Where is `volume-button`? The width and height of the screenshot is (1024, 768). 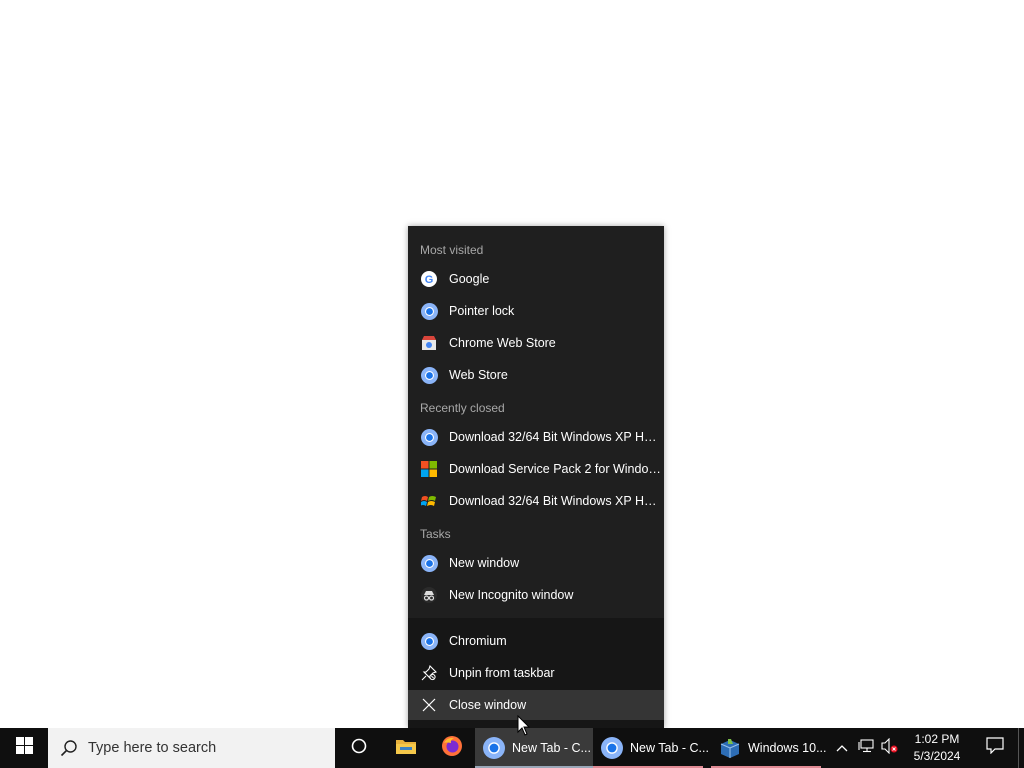
volume-button is located at coordinates (890, 748).